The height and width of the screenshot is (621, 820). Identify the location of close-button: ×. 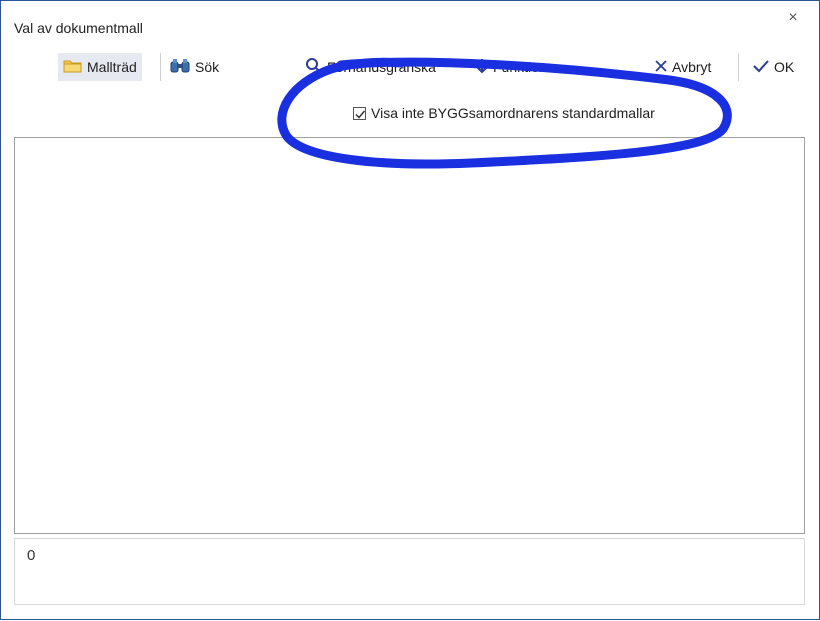
(793, 18).